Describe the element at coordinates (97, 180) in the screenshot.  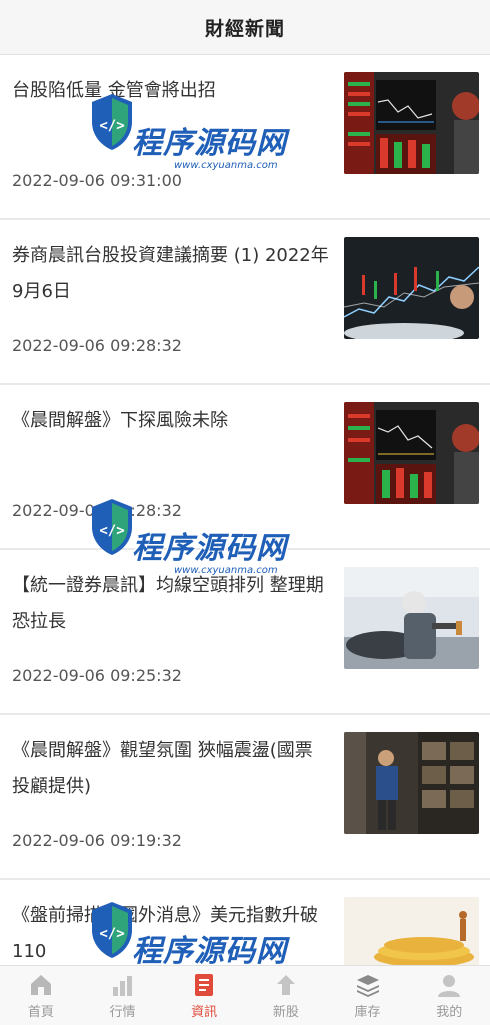
I see `news-time: 2022-09-06 09:31:00` at that location.